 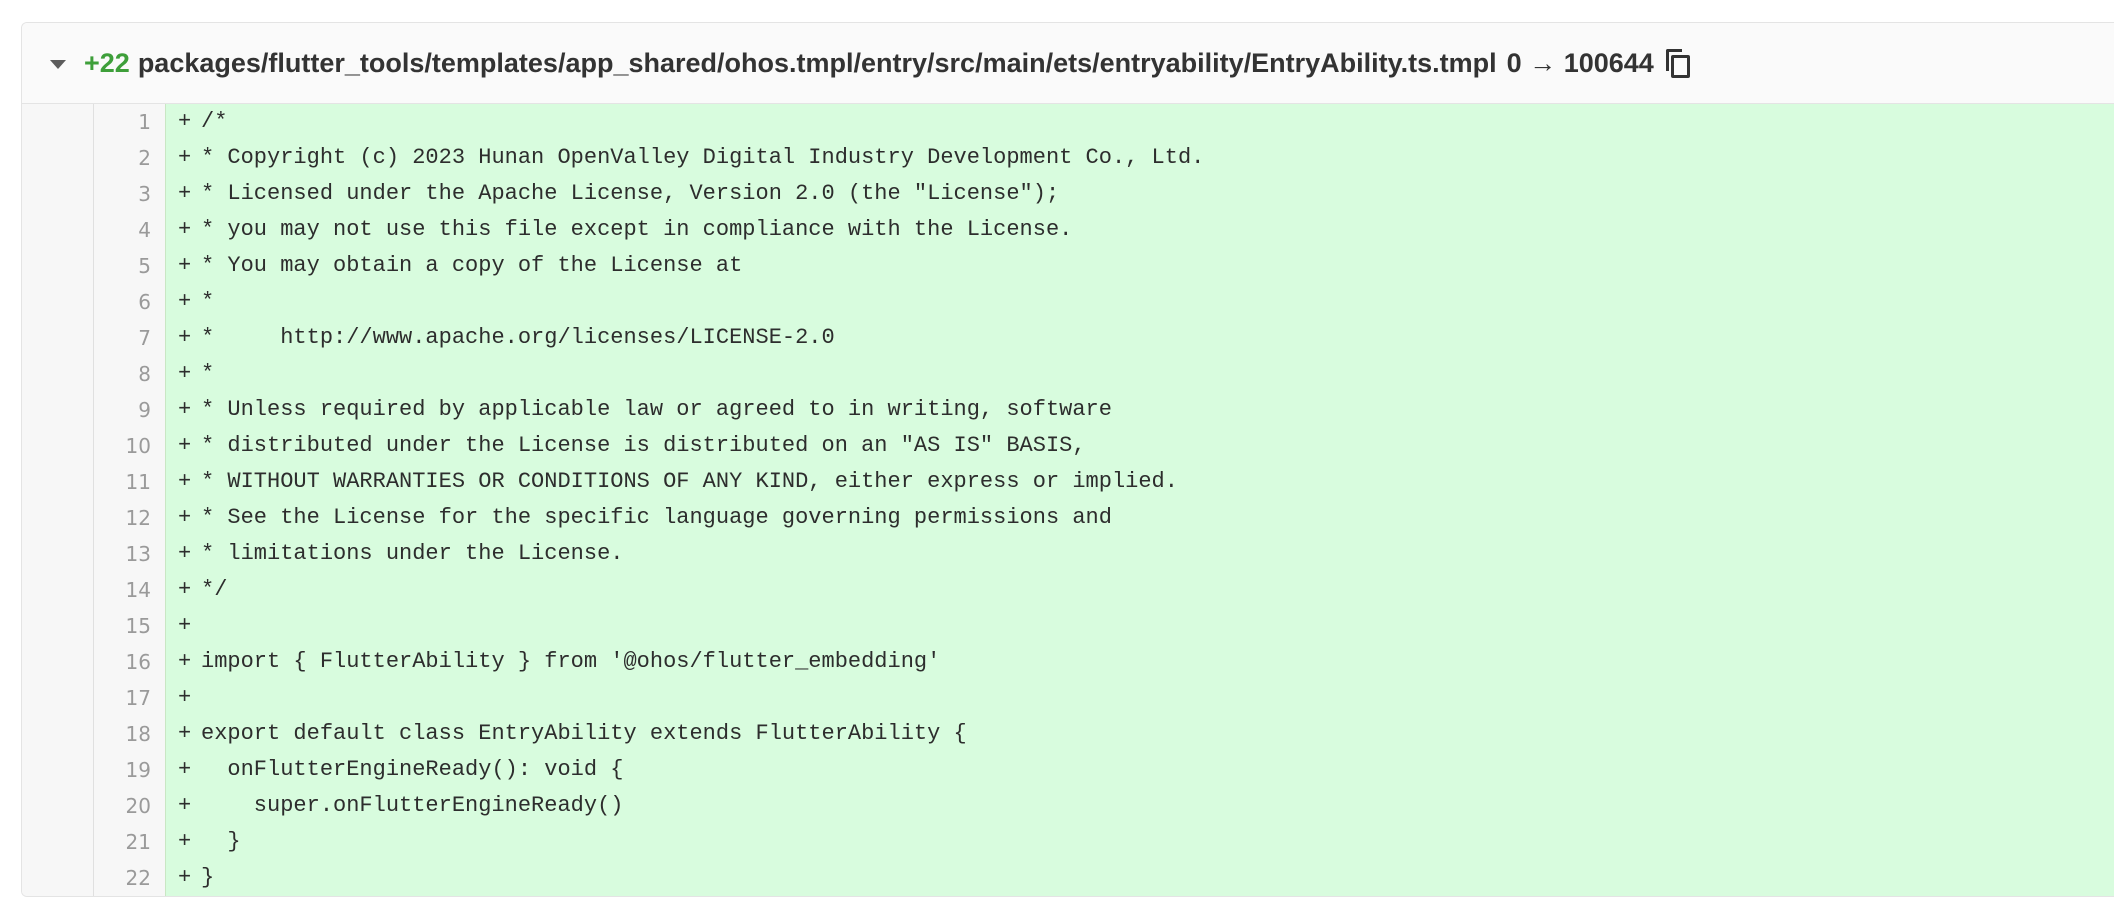 What do you see at coordinates (130, 878) in the screenshot?
I see `new-line-number: 22` at bounding box center [130, 878].